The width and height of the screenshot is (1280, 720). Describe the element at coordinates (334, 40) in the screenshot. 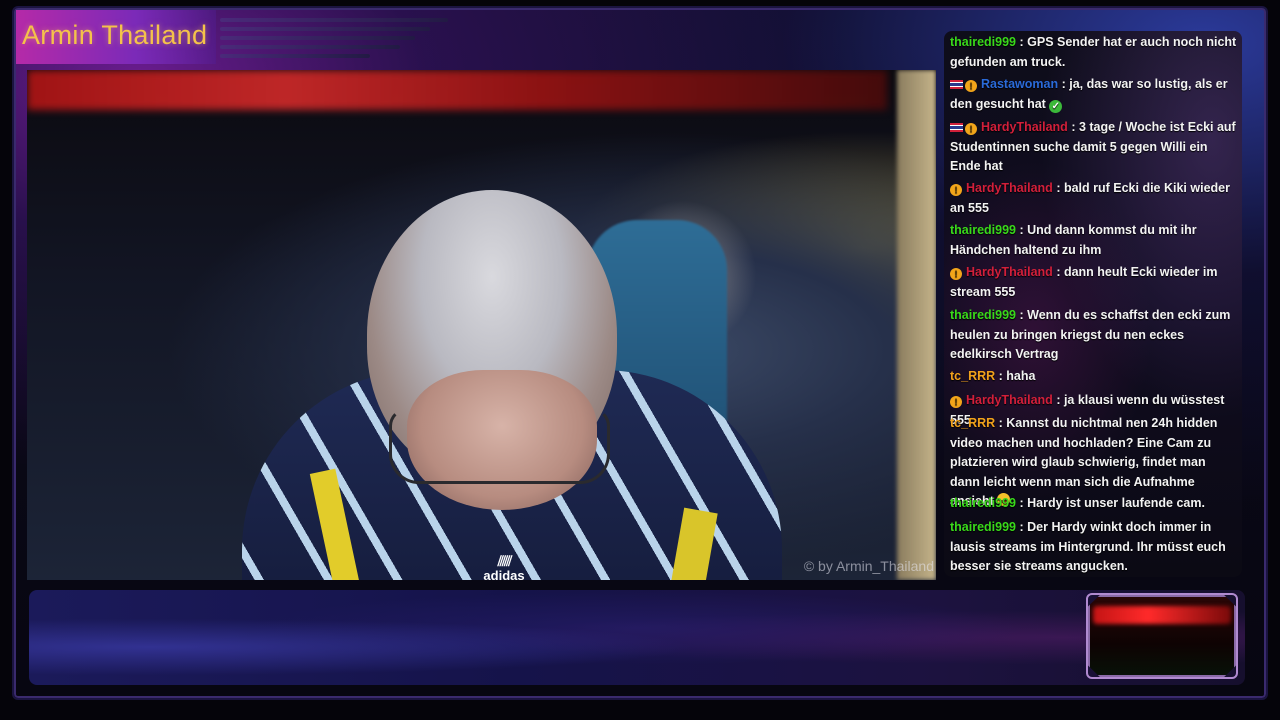

I see `title-decoration` at that location.